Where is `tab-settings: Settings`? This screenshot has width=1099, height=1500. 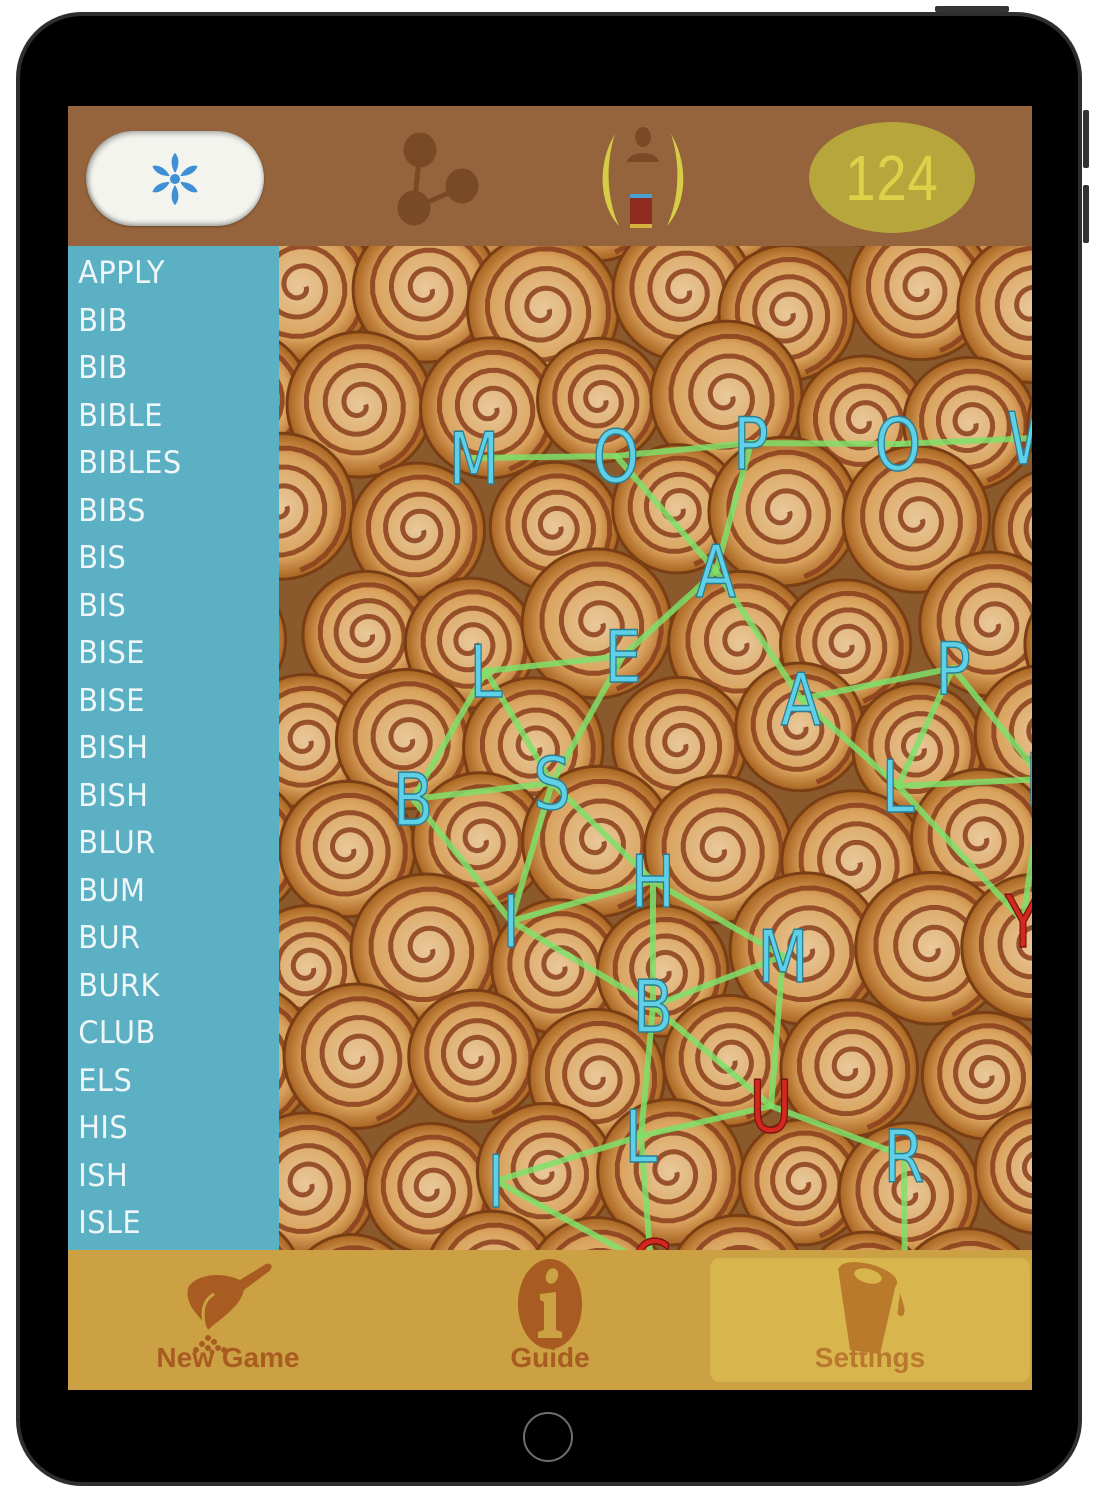
tab-settings: Settings is located at coordinates (870, 1320).